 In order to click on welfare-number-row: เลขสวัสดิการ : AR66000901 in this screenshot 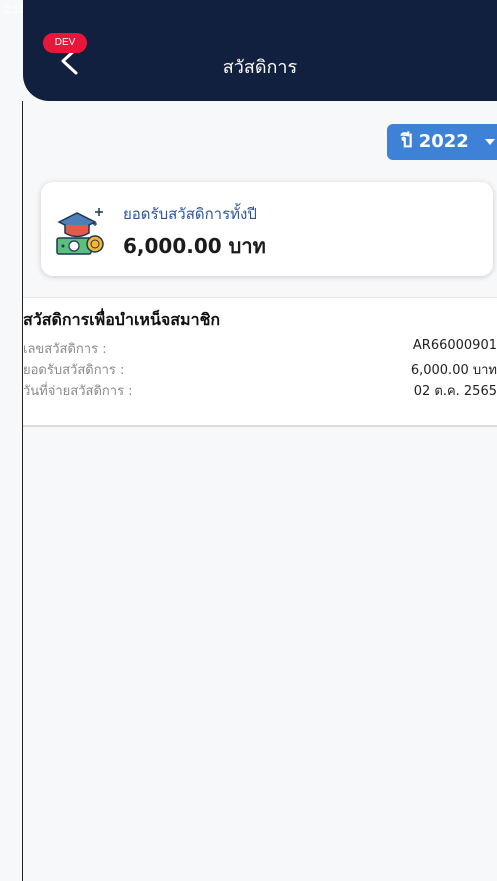, I will do `click(260, 348)`.